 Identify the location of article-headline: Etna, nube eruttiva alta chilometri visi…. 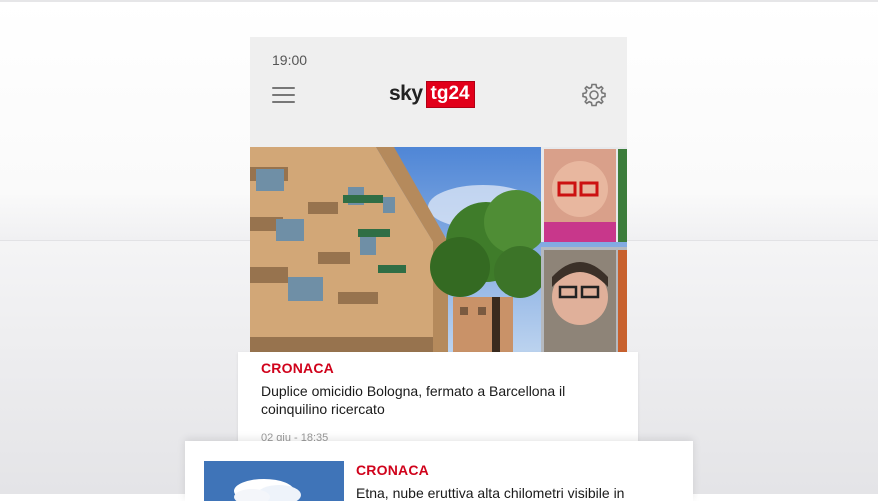
(521, 493).